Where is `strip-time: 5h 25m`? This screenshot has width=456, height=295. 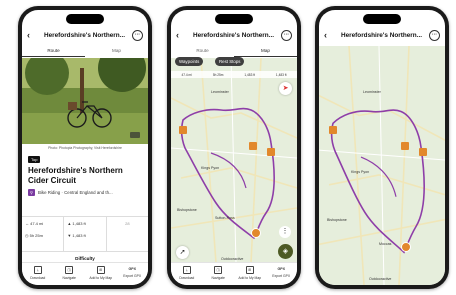 strip-time: 5h 25m is located at coordinates (218, 74).